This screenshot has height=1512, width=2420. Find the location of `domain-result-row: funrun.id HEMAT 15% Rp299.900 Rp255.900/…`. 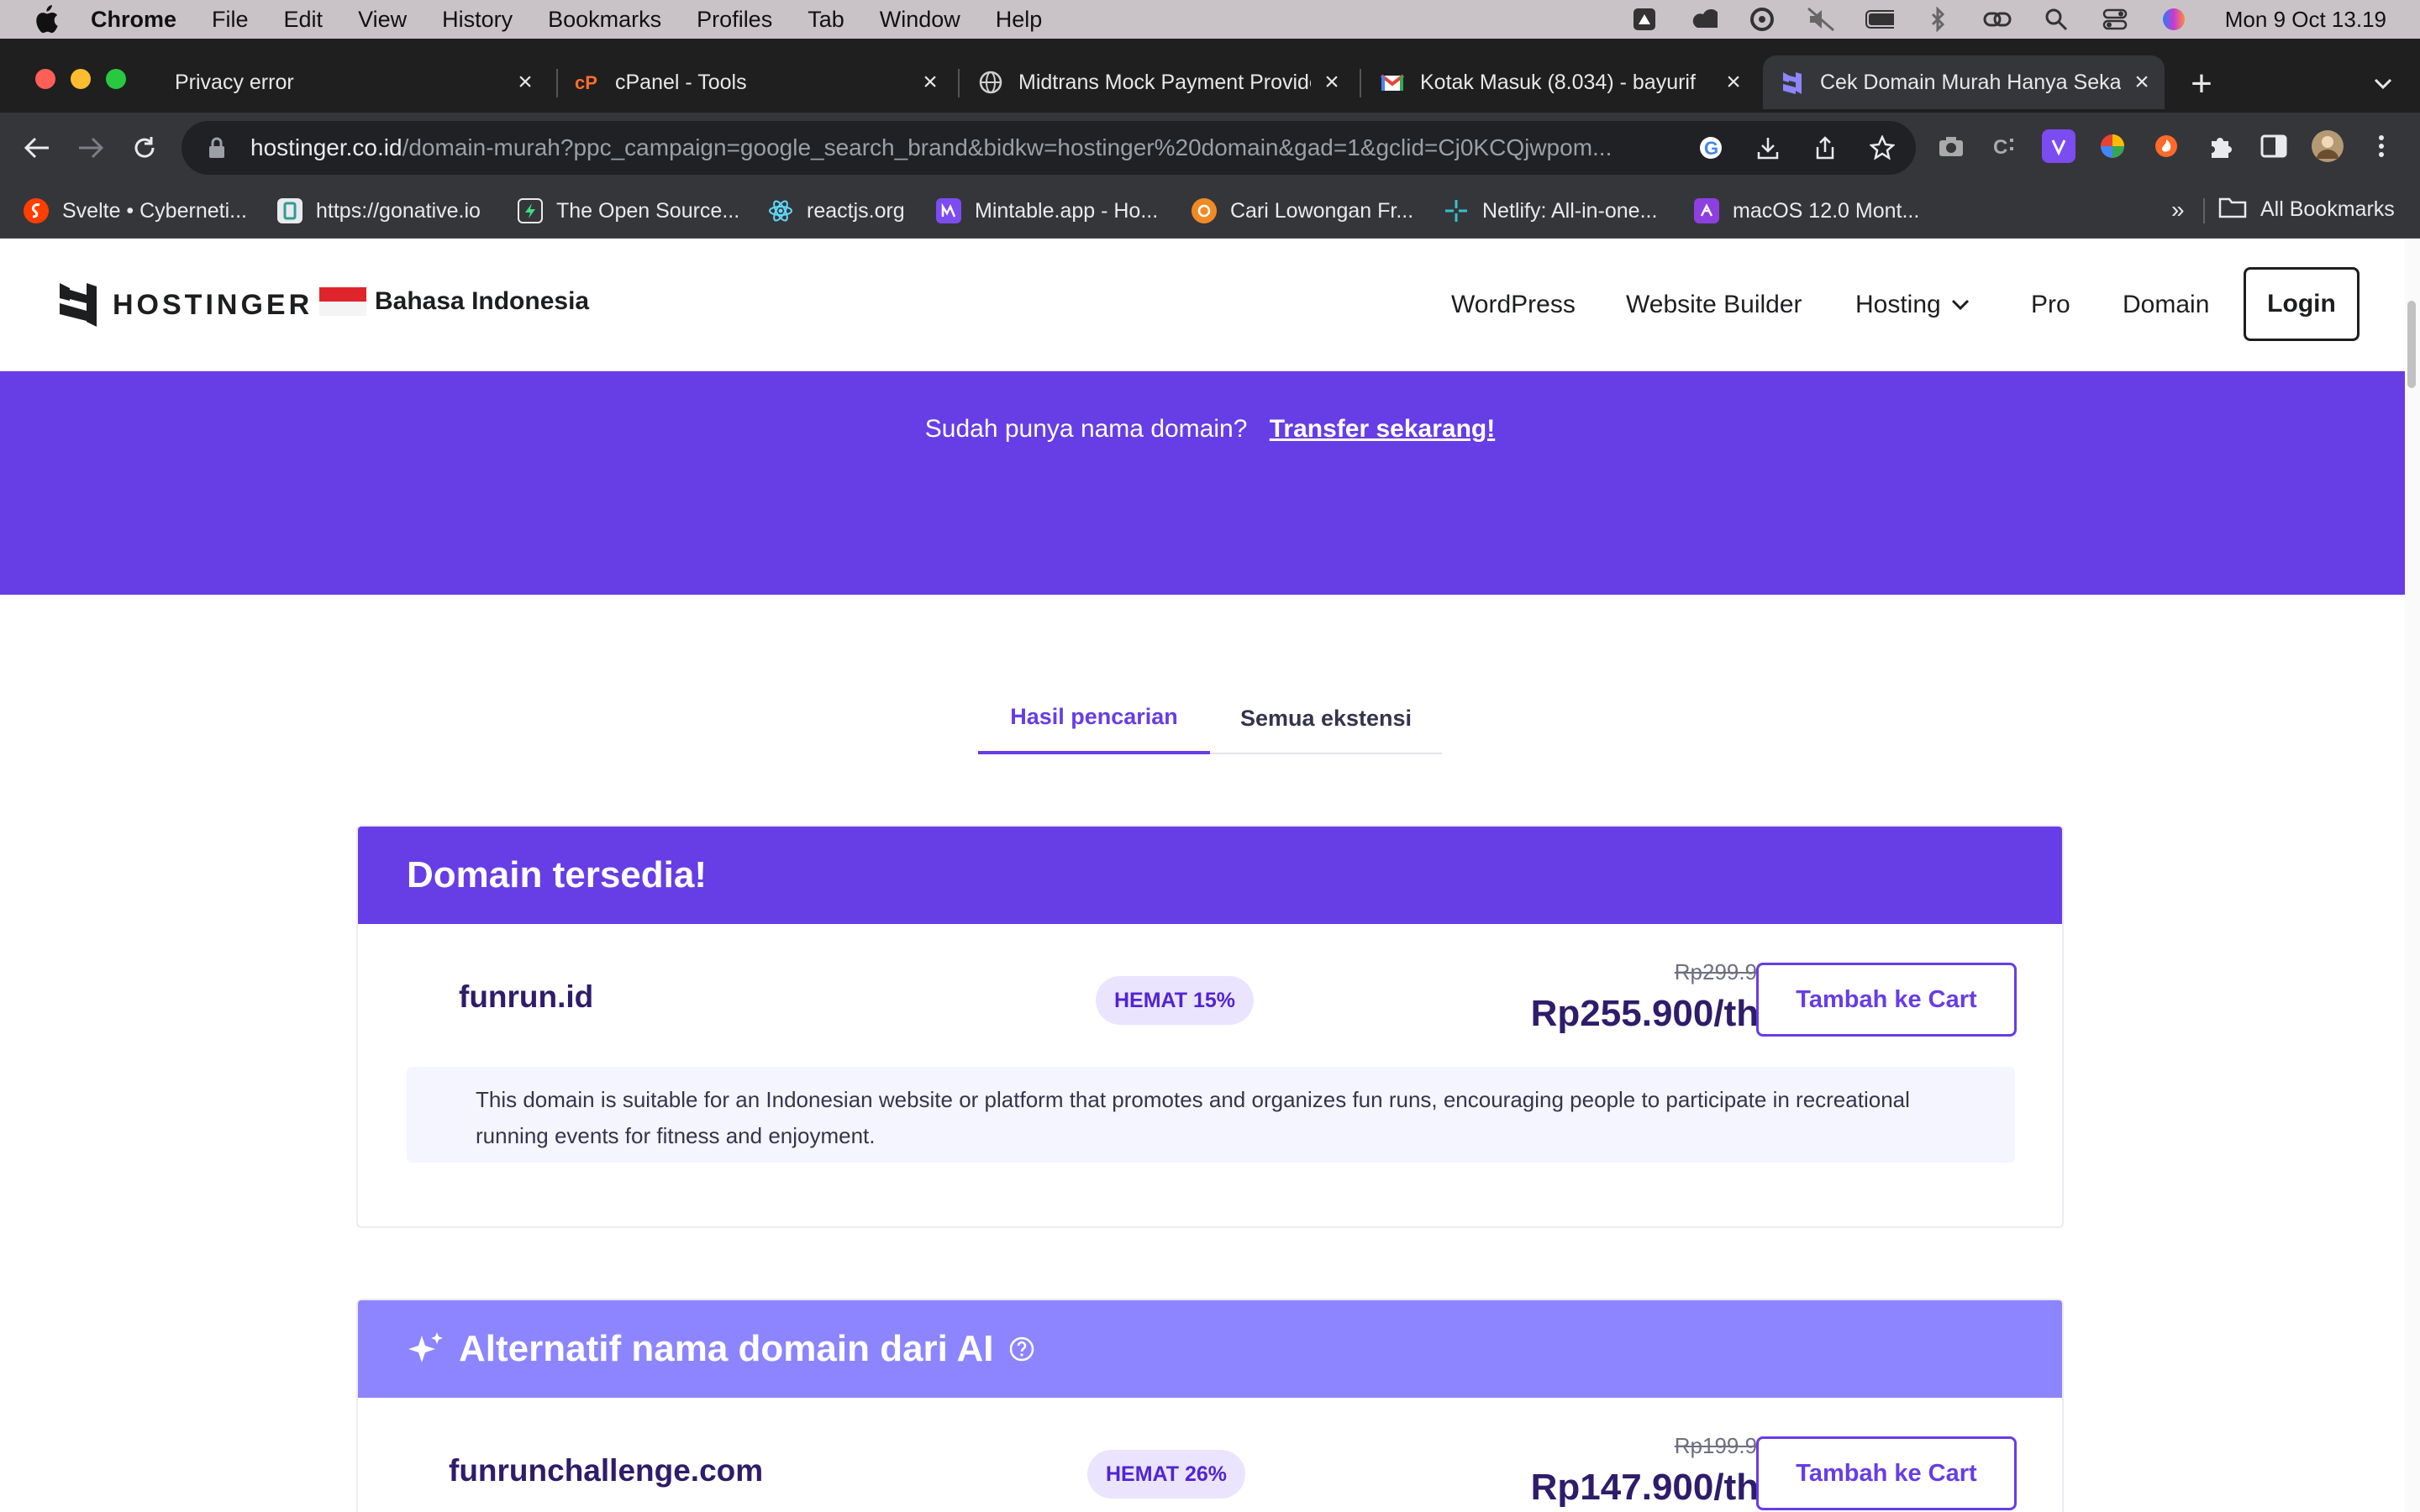

domain-result-row: funrun.id HEMAT 15% Rp299.900 Rp255.900/… is located at coordinates (1211, 980).